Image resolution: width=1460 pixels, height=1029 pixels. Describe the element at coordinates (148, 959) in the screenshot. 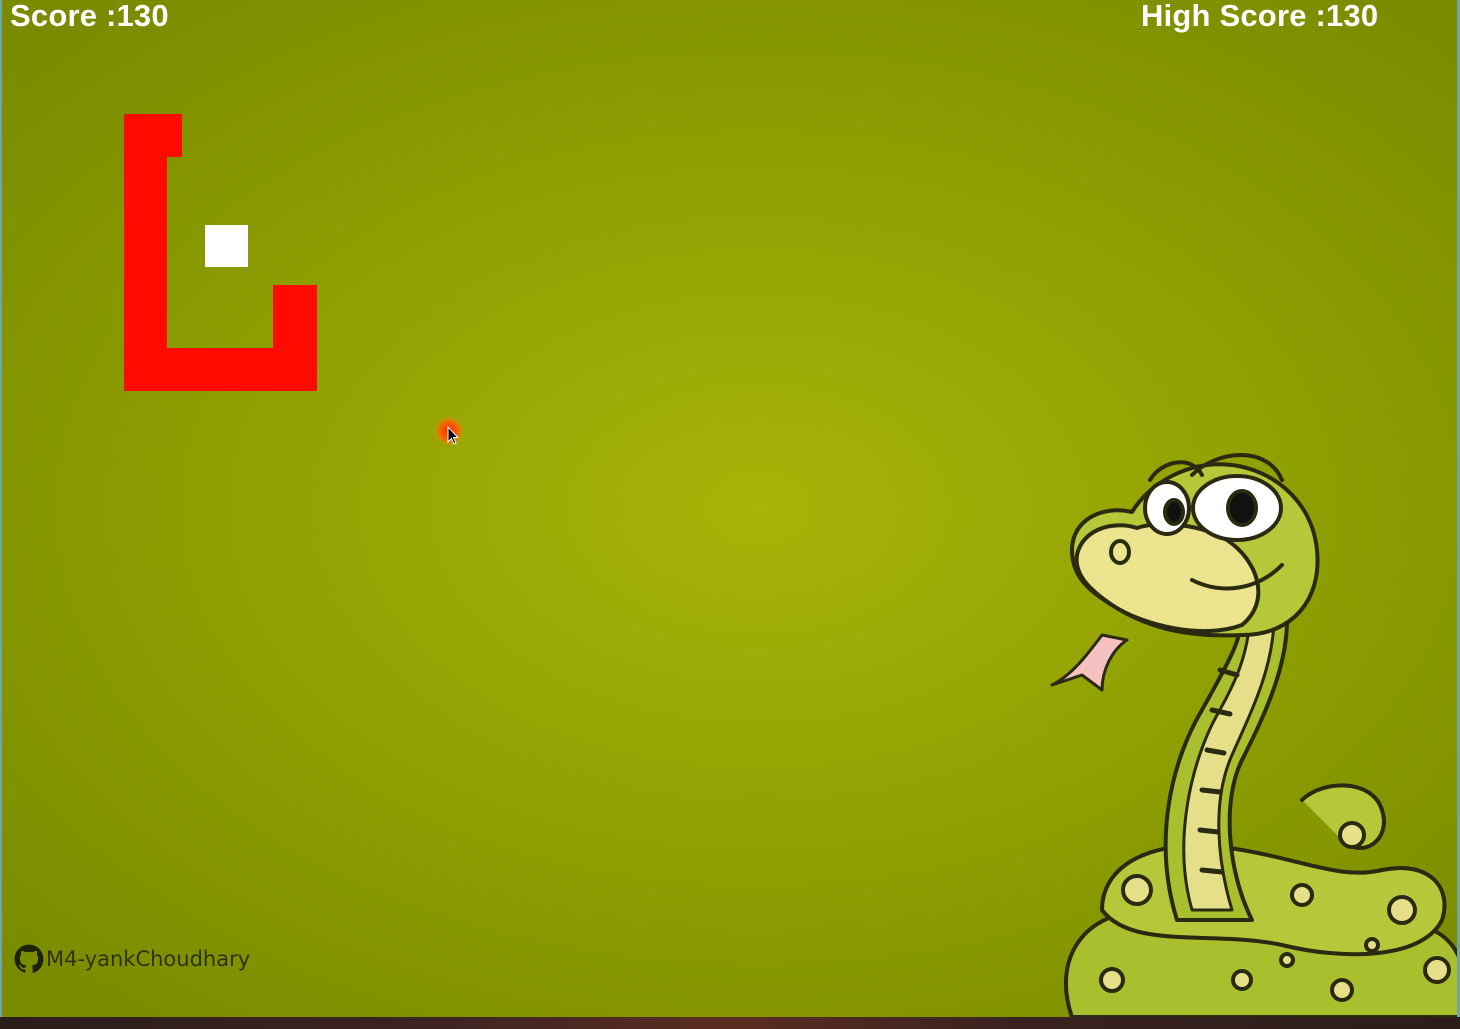

I see `watermark-text: M4-yankChoudhary` at that location.